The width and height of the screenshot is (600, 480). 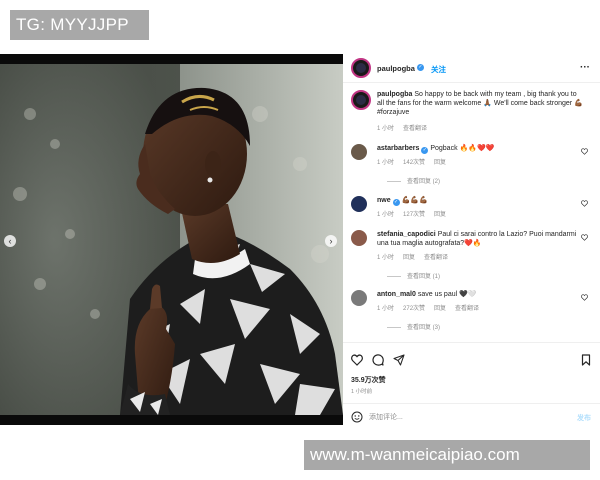 What do you see at coordinates (368, 380) in the screenshot?
I see `likes-count: 35.9万次赞` at bounding box center [368, 380].